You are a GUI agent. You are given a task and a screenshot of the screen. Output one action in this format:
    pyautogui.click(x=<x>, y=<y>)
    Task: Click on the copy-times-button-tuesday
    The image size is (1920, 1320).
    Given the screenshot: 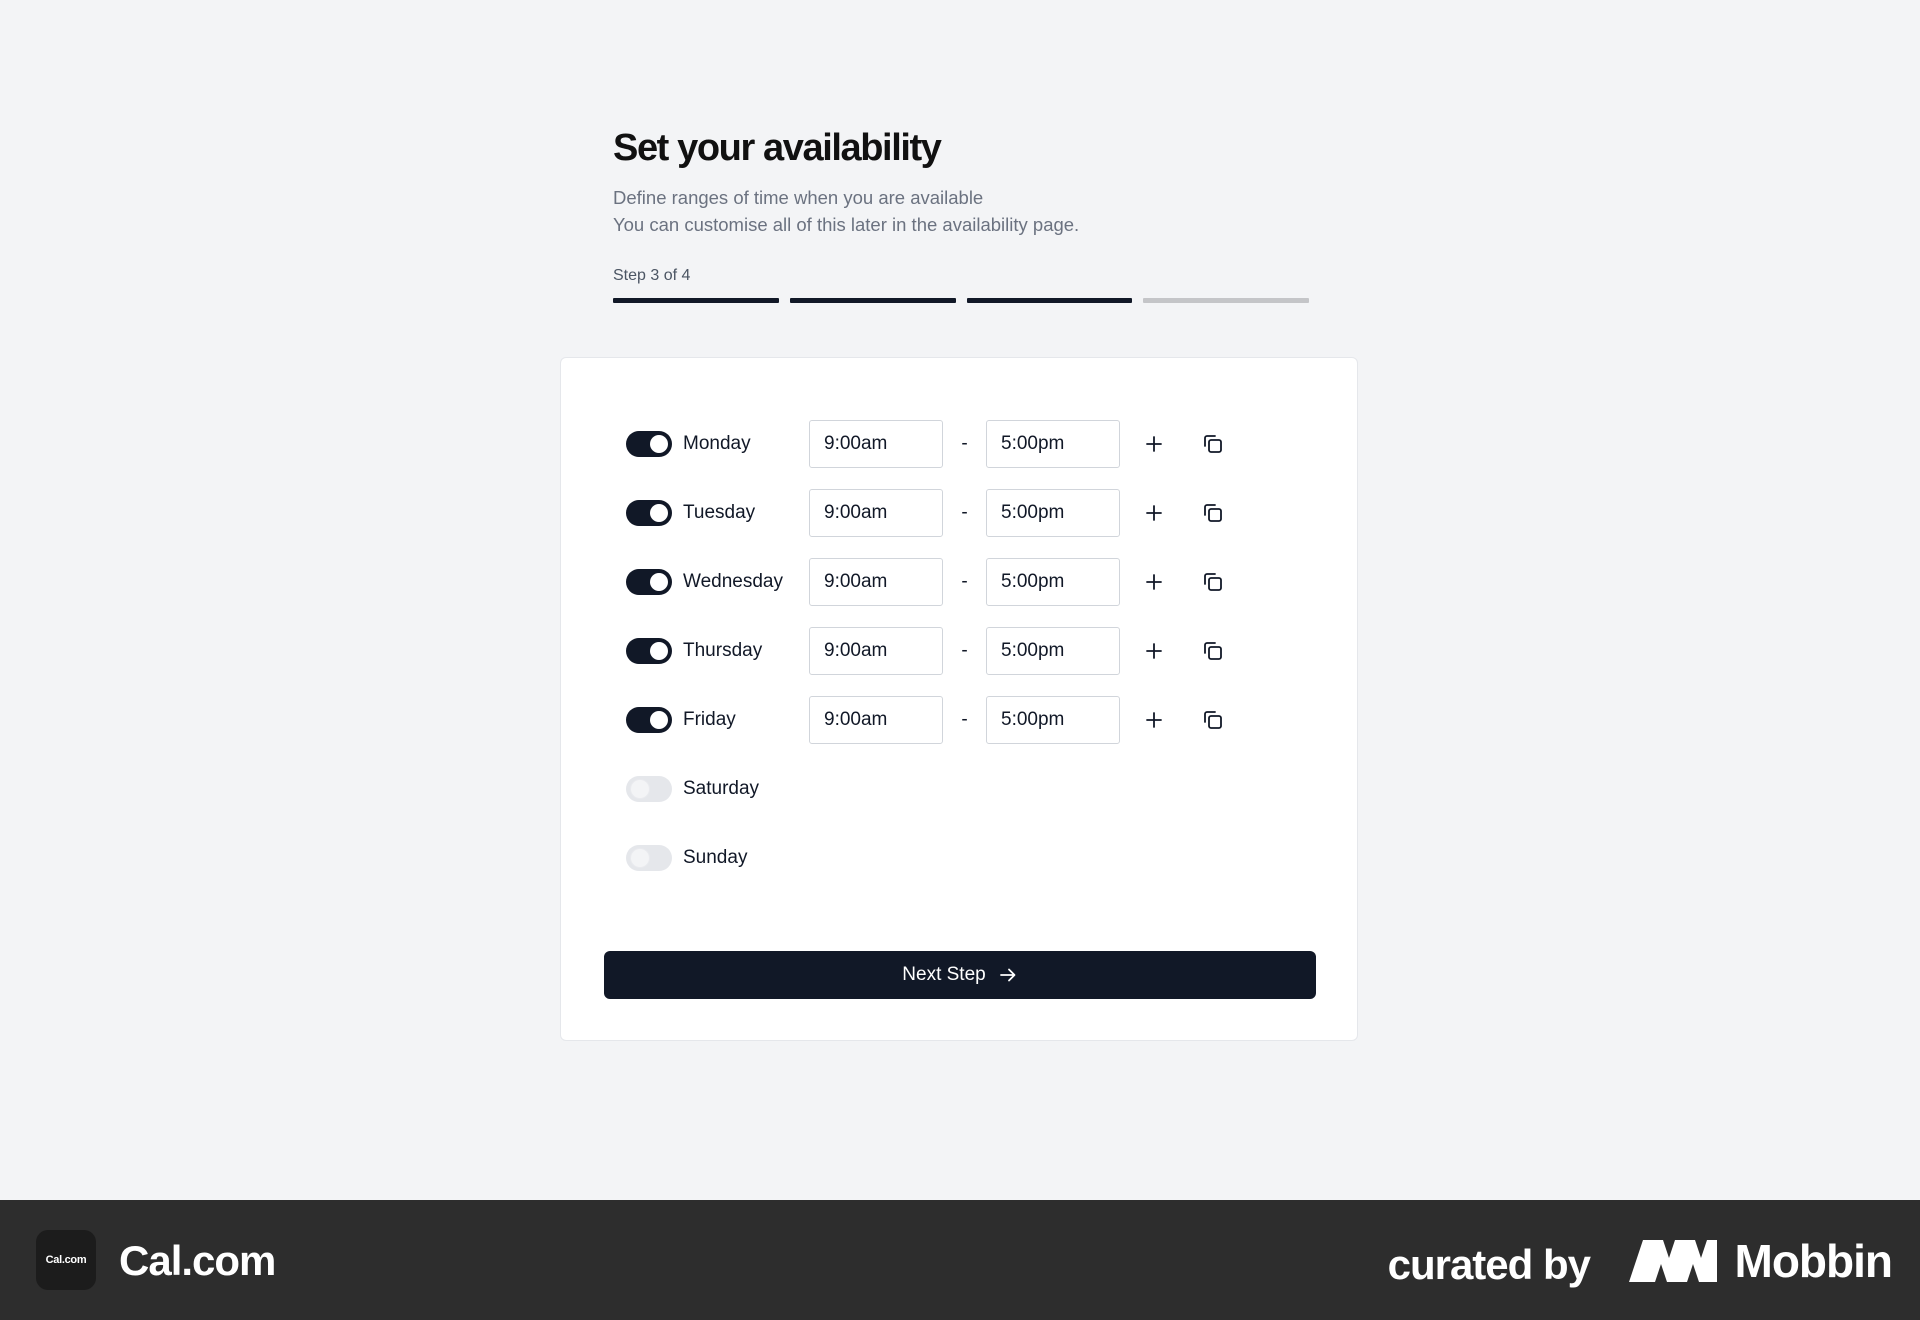 What is the action you would take?
    pyautogui.click(x=1213, y=513)
    